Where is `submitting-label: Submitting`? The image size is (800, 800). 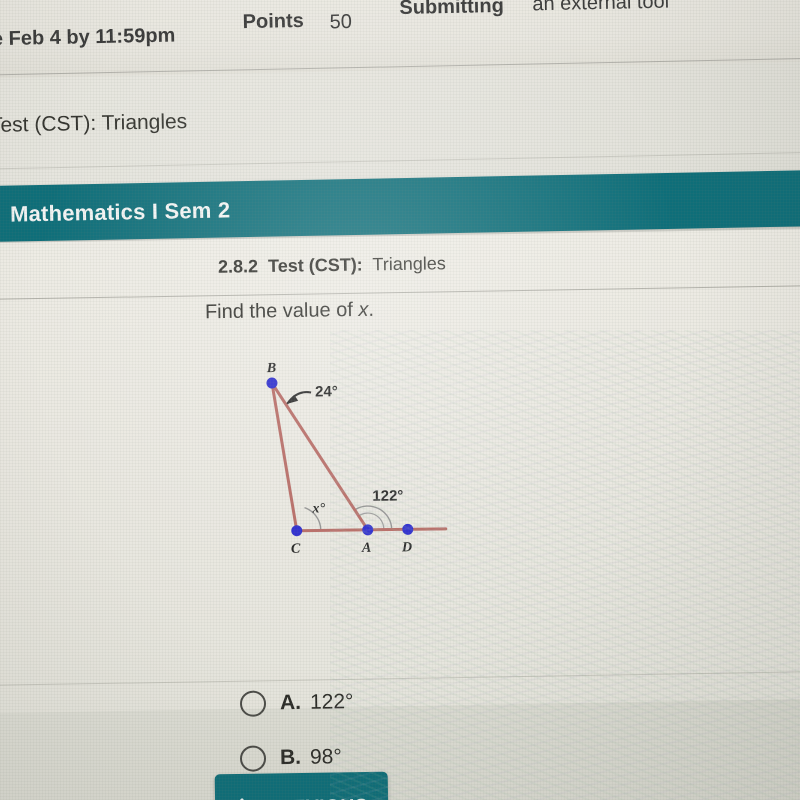 submitting-label: Submitting is located at coordinates (452, 10).